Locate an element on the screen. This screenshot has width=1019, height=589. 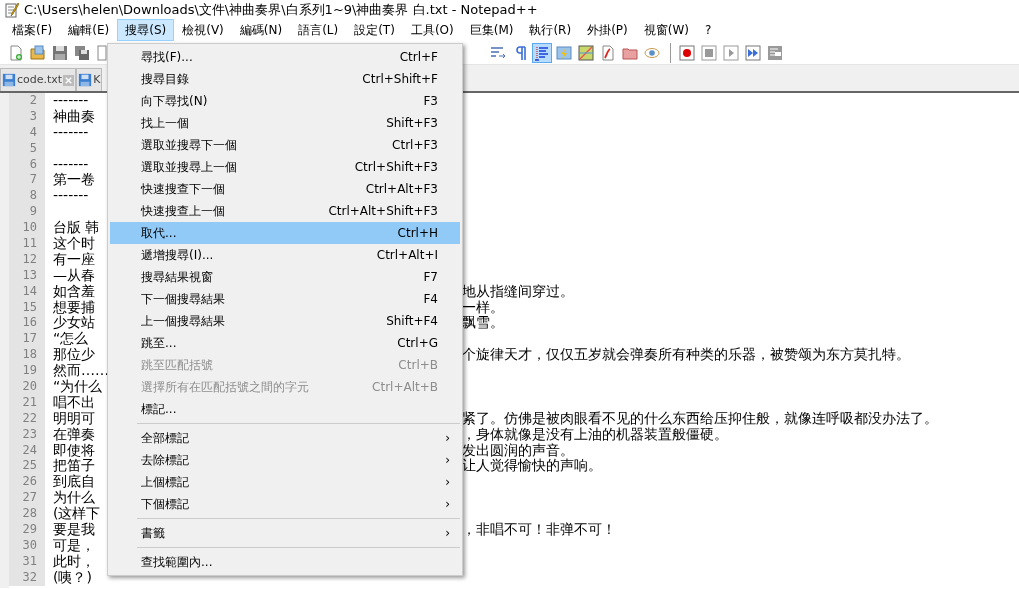
tab: code.txt is located at coordinates (38, 79).